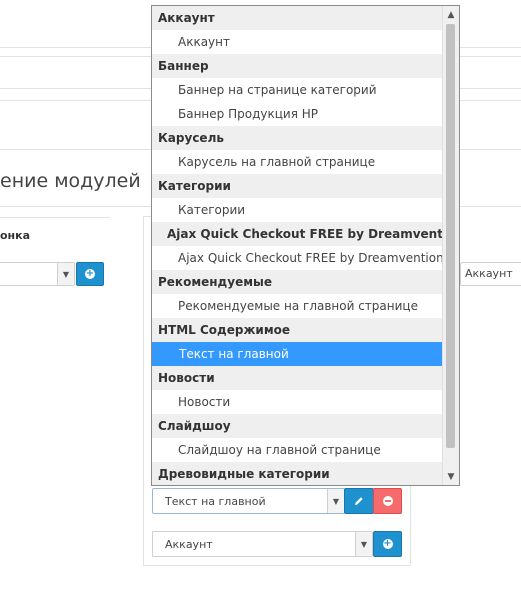 This screenshot has height=596, width=521. I want to click on dropdown-option: Баннер Продукция HP, so click(297, 114).